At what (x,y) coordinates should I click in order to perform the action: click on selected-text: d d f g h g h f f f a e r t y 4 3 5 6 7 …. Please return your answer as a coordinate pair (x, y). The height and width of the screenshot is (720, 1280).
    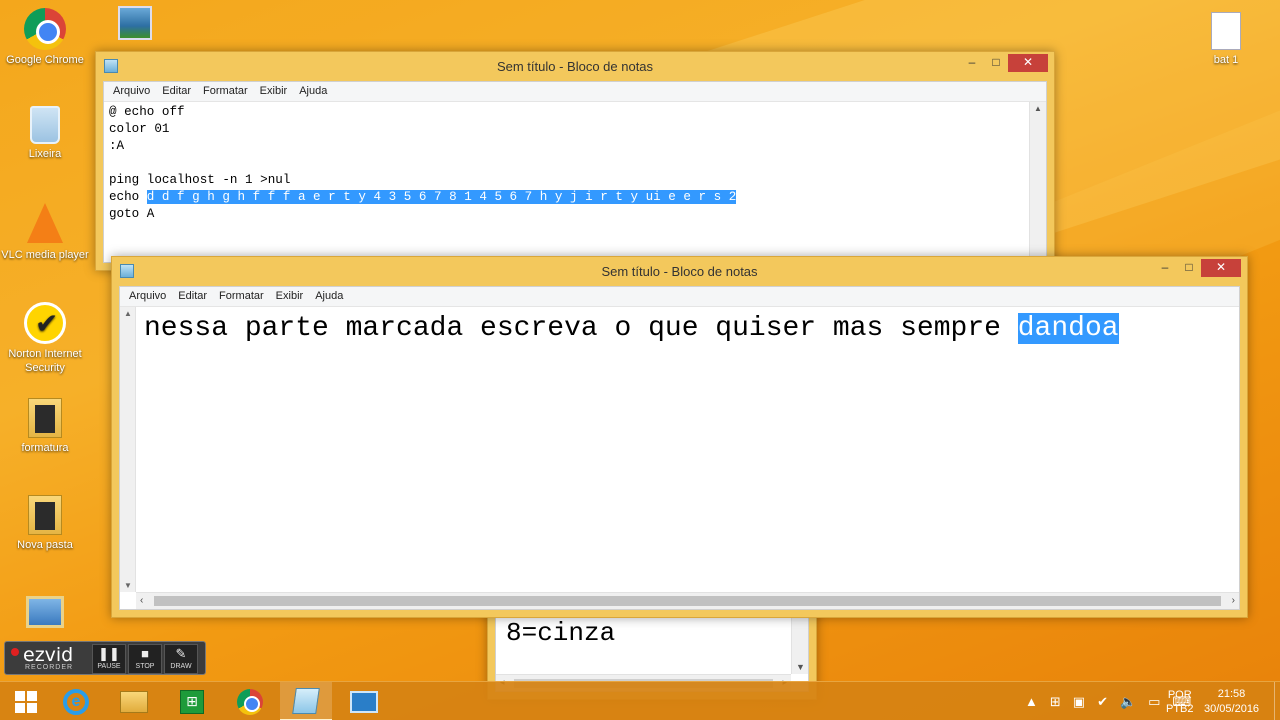
    Looking at the image, I should click on (441, 197).